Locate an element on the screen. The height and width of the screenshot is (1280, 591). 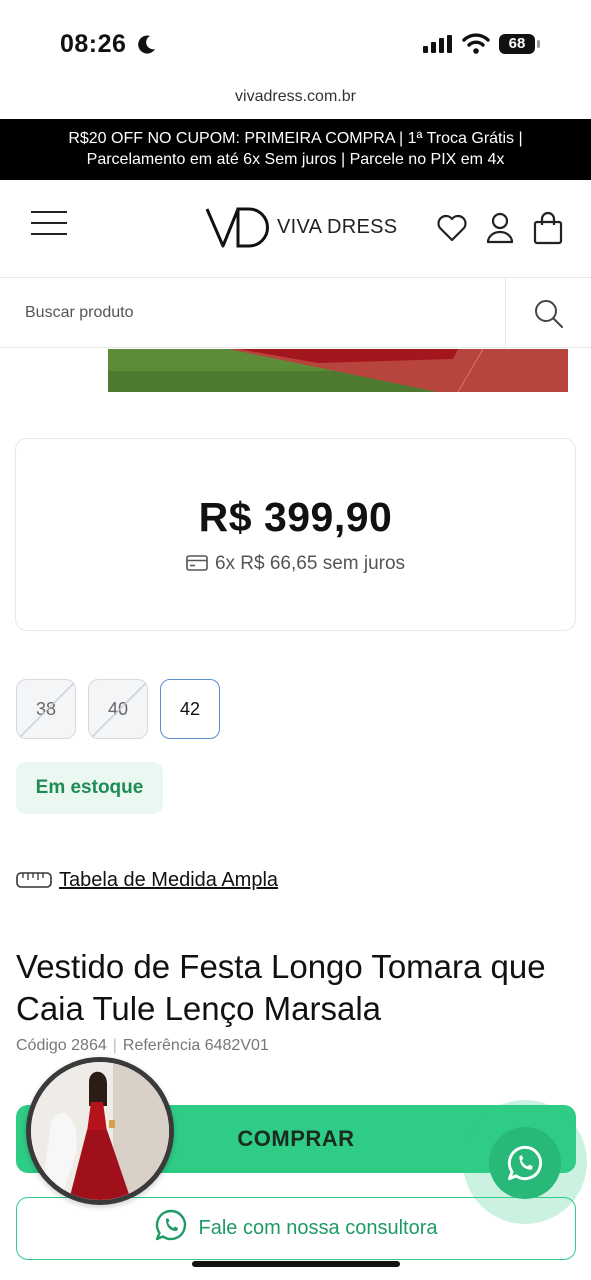
tape-measure-icon is located at coordinates (34, 880).